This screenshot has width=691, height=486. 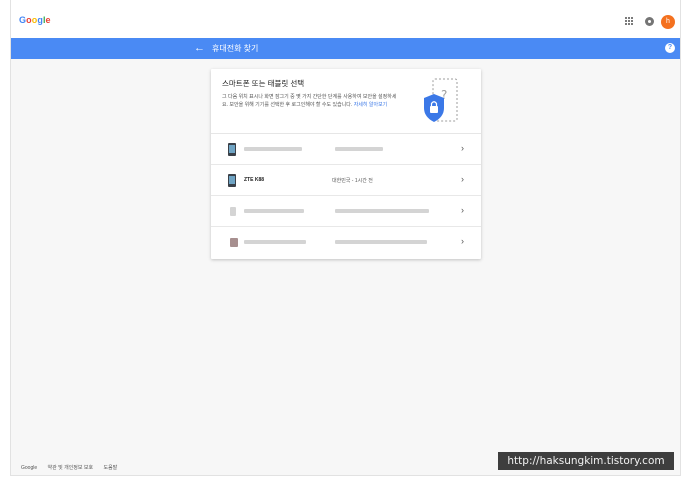 What do you see at coordinates (199, 48) in the screenshot?
I see `back-arrow-icon: ←` at bounding box center [199, 48].